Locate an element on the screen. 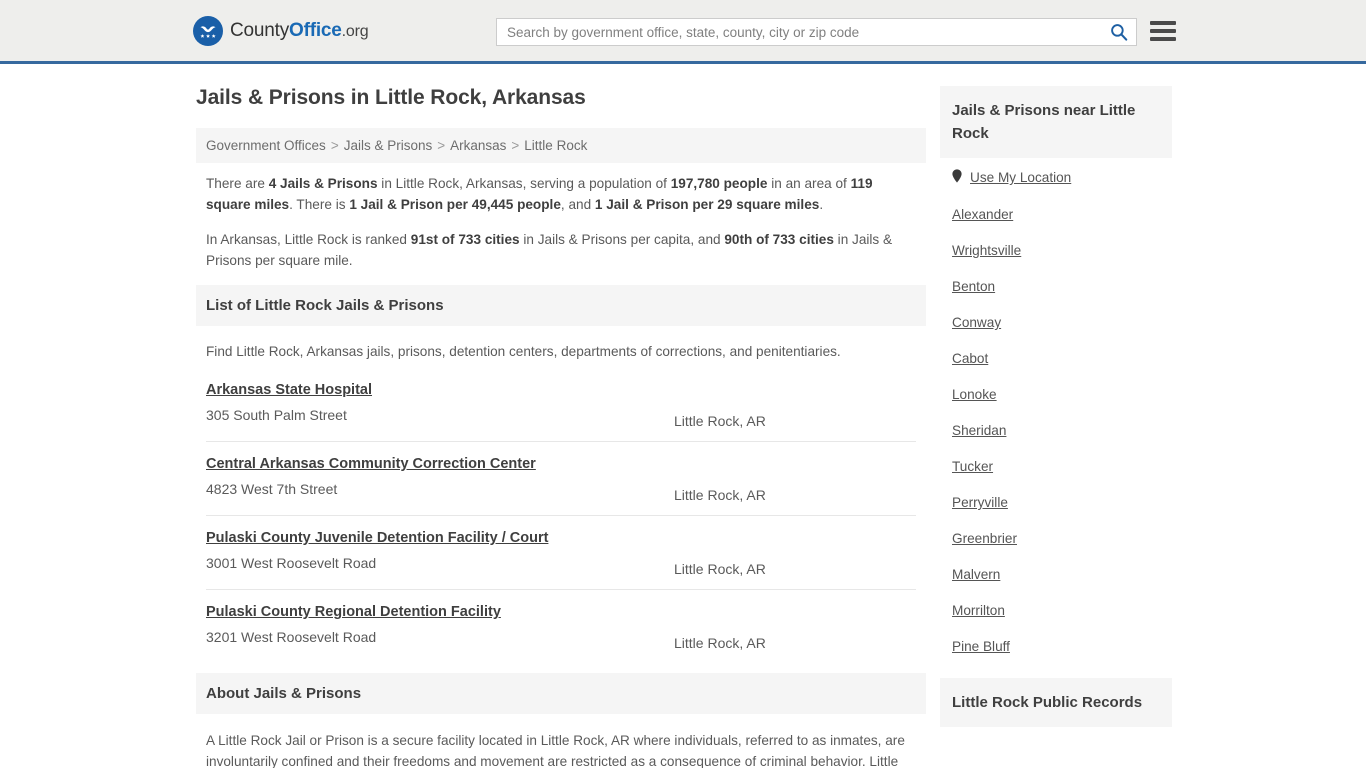 This screenshot has height=768, width=1366. sidebar-item-city: Perryville is located at coordinates (1056, 502).